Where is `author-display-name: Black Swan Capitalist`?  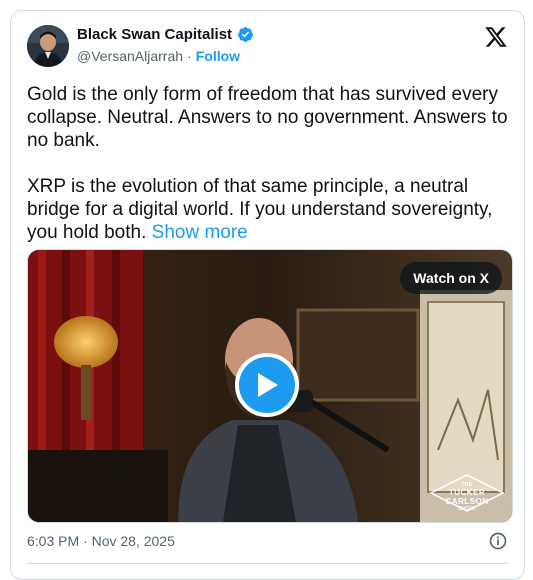
author-display-name: Black Swan Capitalist is located at coordinates (154, 34).